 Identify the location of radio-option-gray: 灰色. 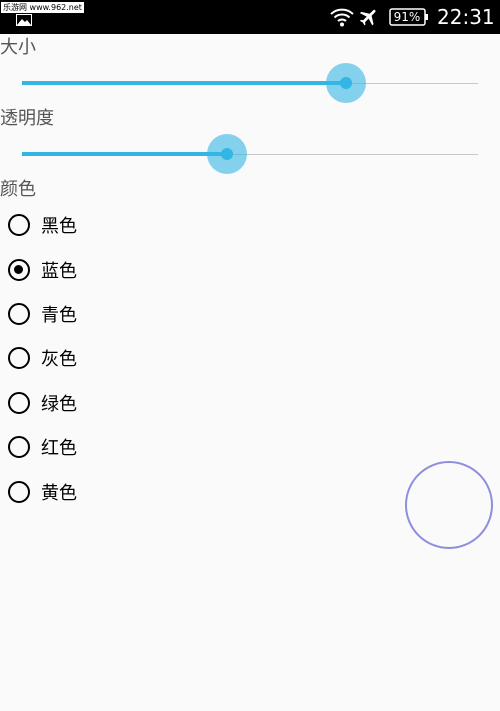
(108, 358).